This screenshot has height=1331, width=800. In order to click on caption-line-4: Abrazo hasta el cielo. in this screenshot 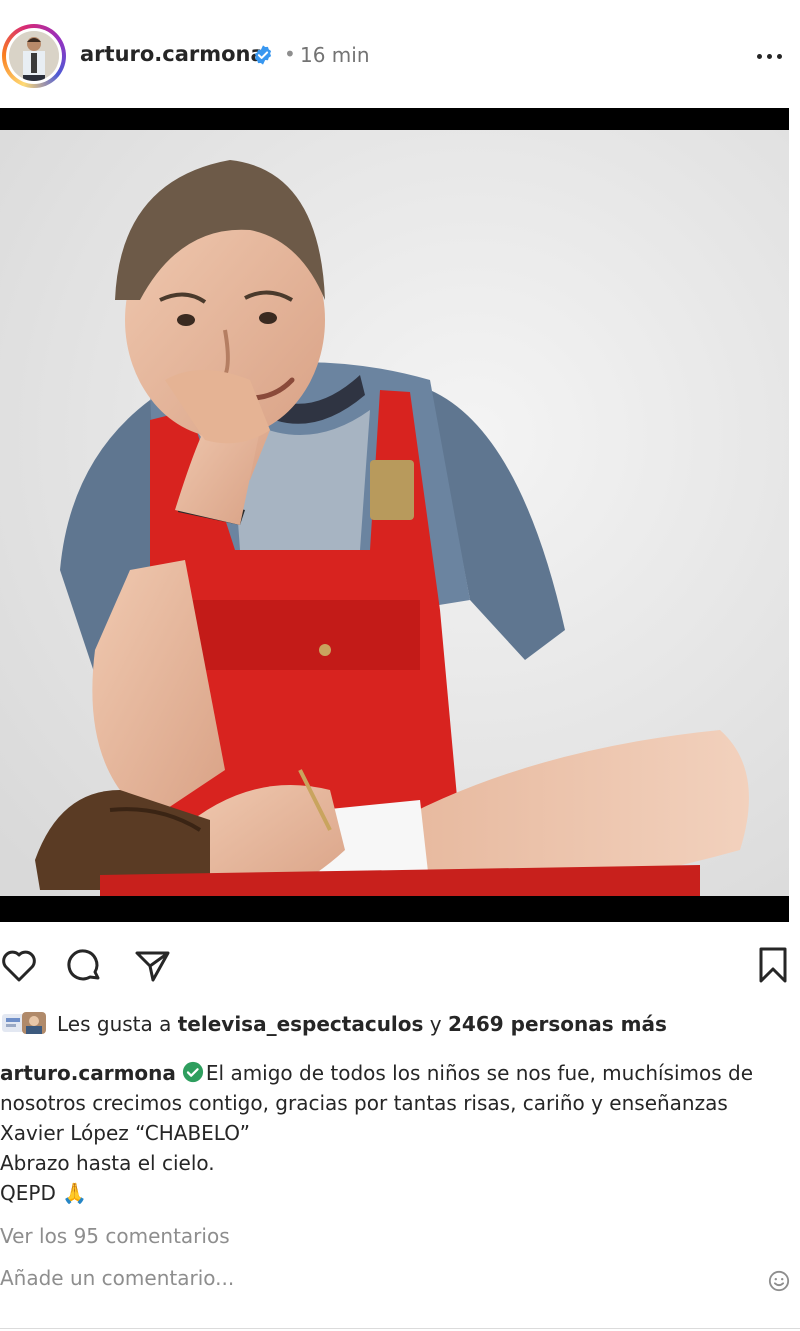, I will do `click(107, 1163)`.